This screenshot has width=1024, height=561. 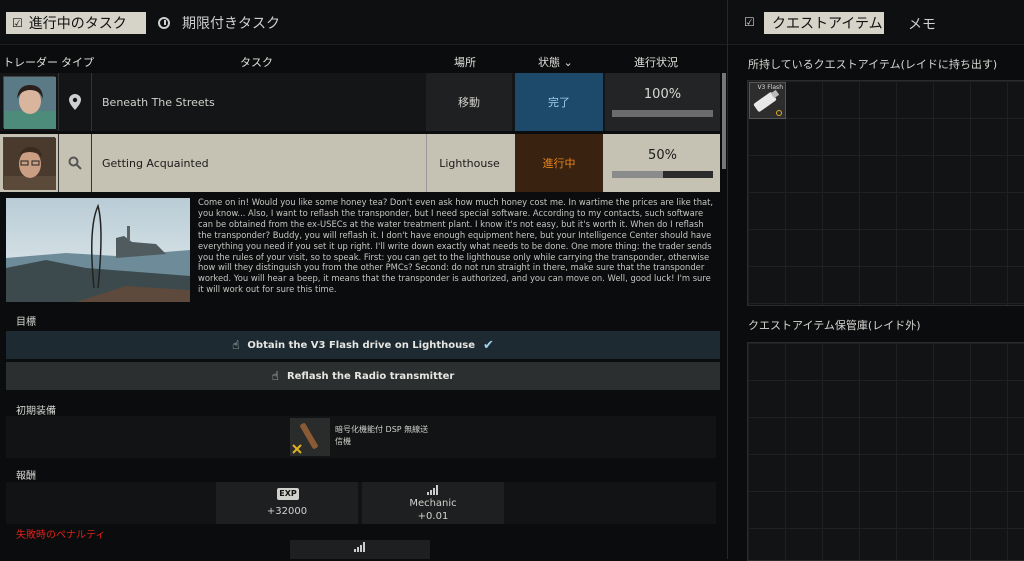 What do you see at coordinates (26, 476) in the screenshot?
I see `rewards-label: 報酬` at bounding box center [26, 476].